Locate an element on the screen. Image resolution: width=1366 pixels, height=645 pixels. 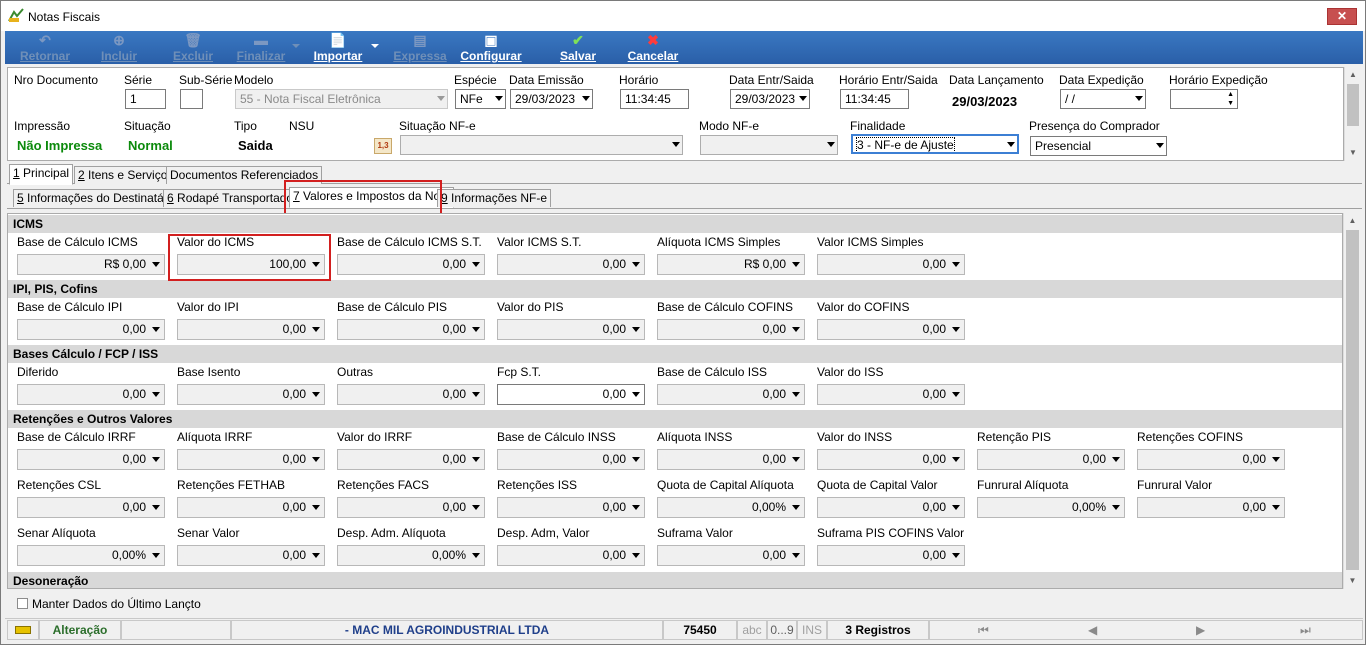
first-record-icon: ⏮ is located at coordinates (983, 630).